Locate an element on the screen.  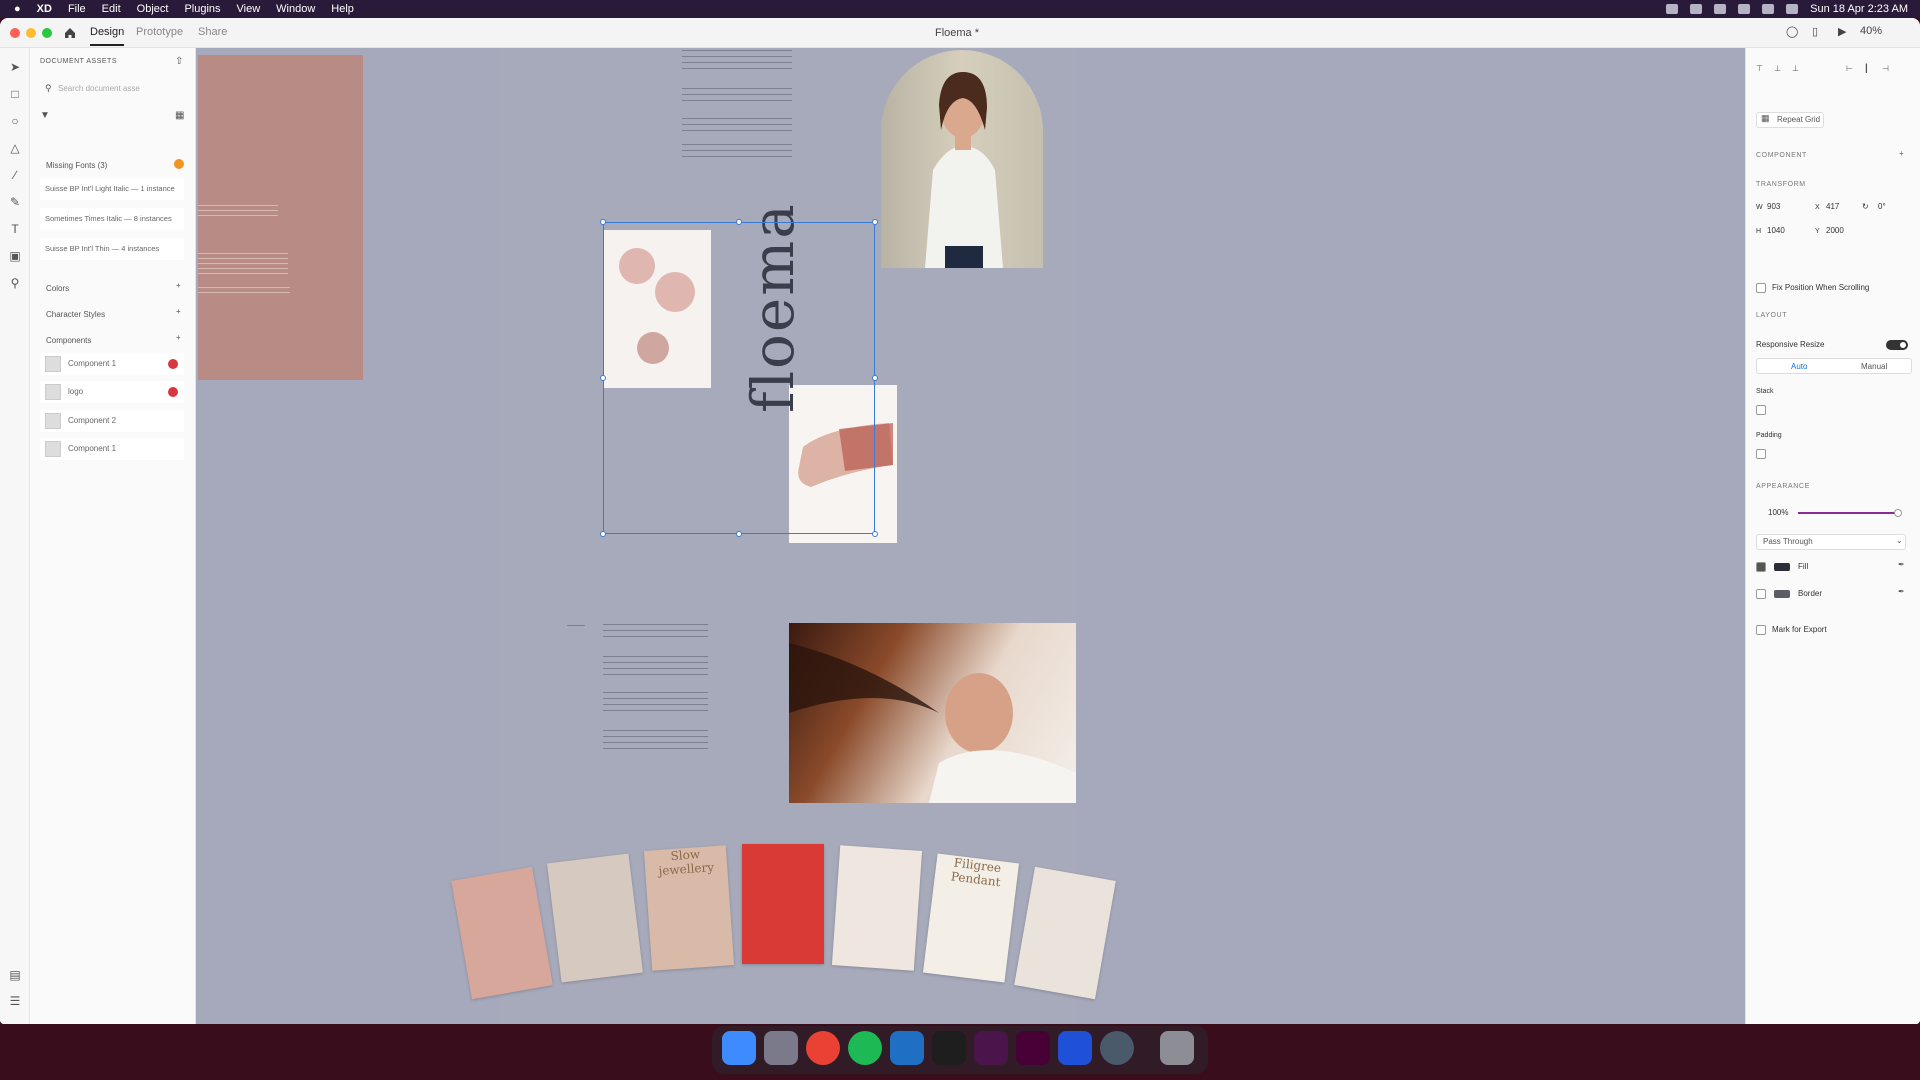
opacity-slider is located at coordinates (1848, 513).